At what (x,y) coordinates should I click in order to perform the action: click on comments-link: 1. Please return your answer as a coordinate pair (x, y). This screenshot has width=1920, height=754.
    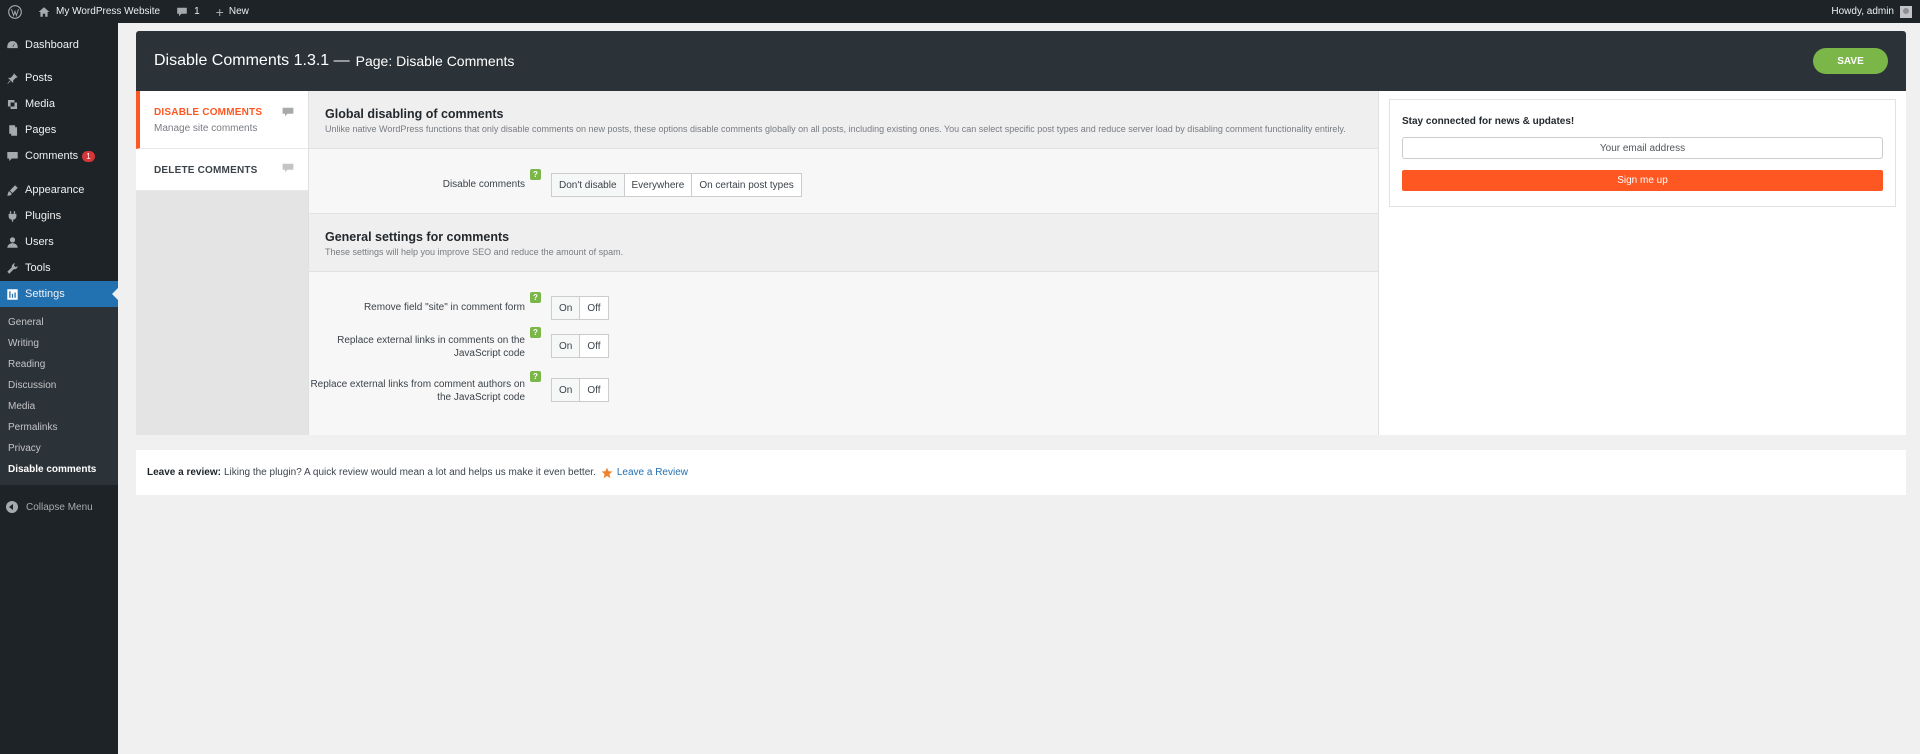
    Looking at the image, I should click on (188, 11).